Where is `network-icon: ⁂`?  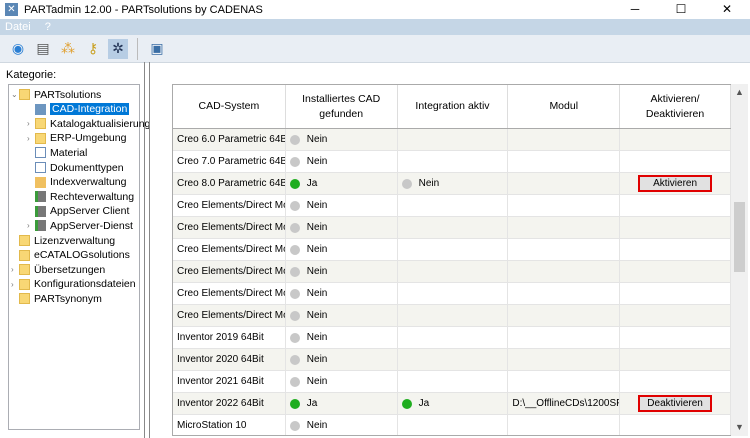
network-icon: ⁂ is located at coordinates (68, 49).